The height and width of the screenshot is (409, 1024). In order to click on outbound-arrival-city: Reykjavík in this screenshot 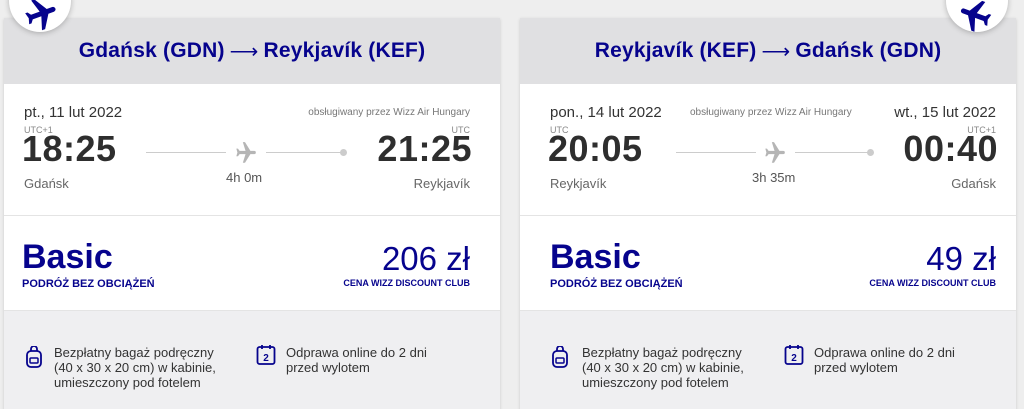, I will do `click(441, 183)`.